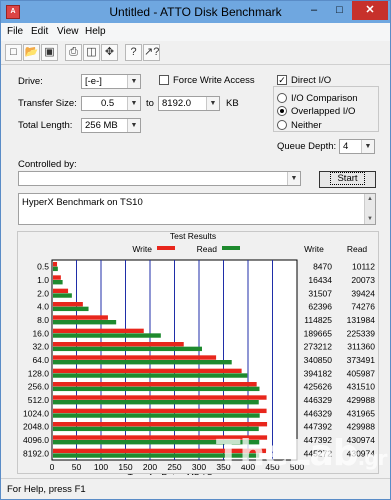 Image resolution: width=391 pixels, height=500 pixels. I want to click on description-field: HyperX Benchmark on TS10 ▲ ▼, so click(197, 209).